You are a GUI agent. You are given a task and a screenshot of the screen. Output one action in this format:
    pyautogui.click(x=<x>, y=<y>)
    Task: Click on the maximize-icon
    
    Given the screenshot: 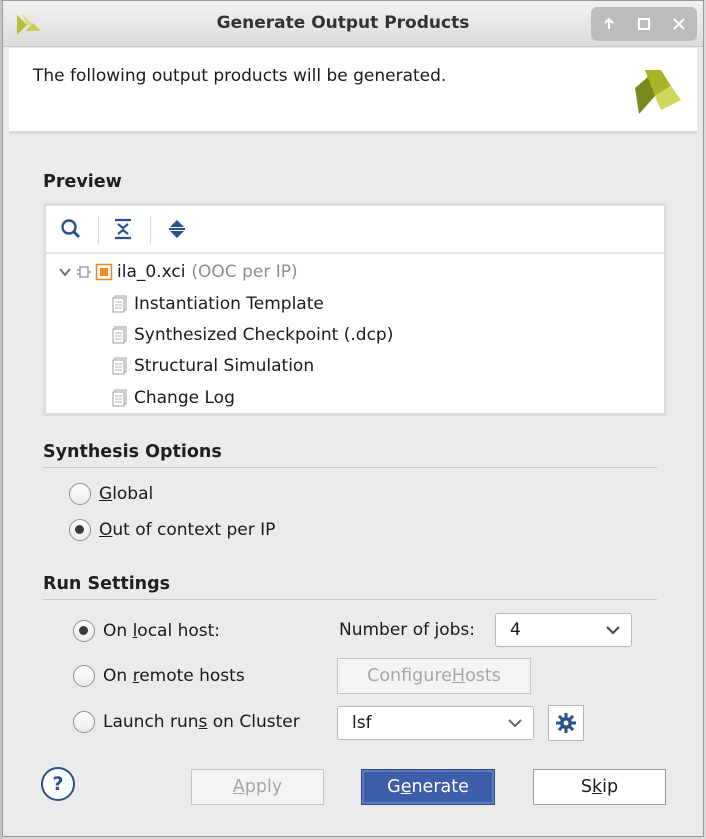 What is the action you would take?
    pyautogui.click(x=644, y=24)
    